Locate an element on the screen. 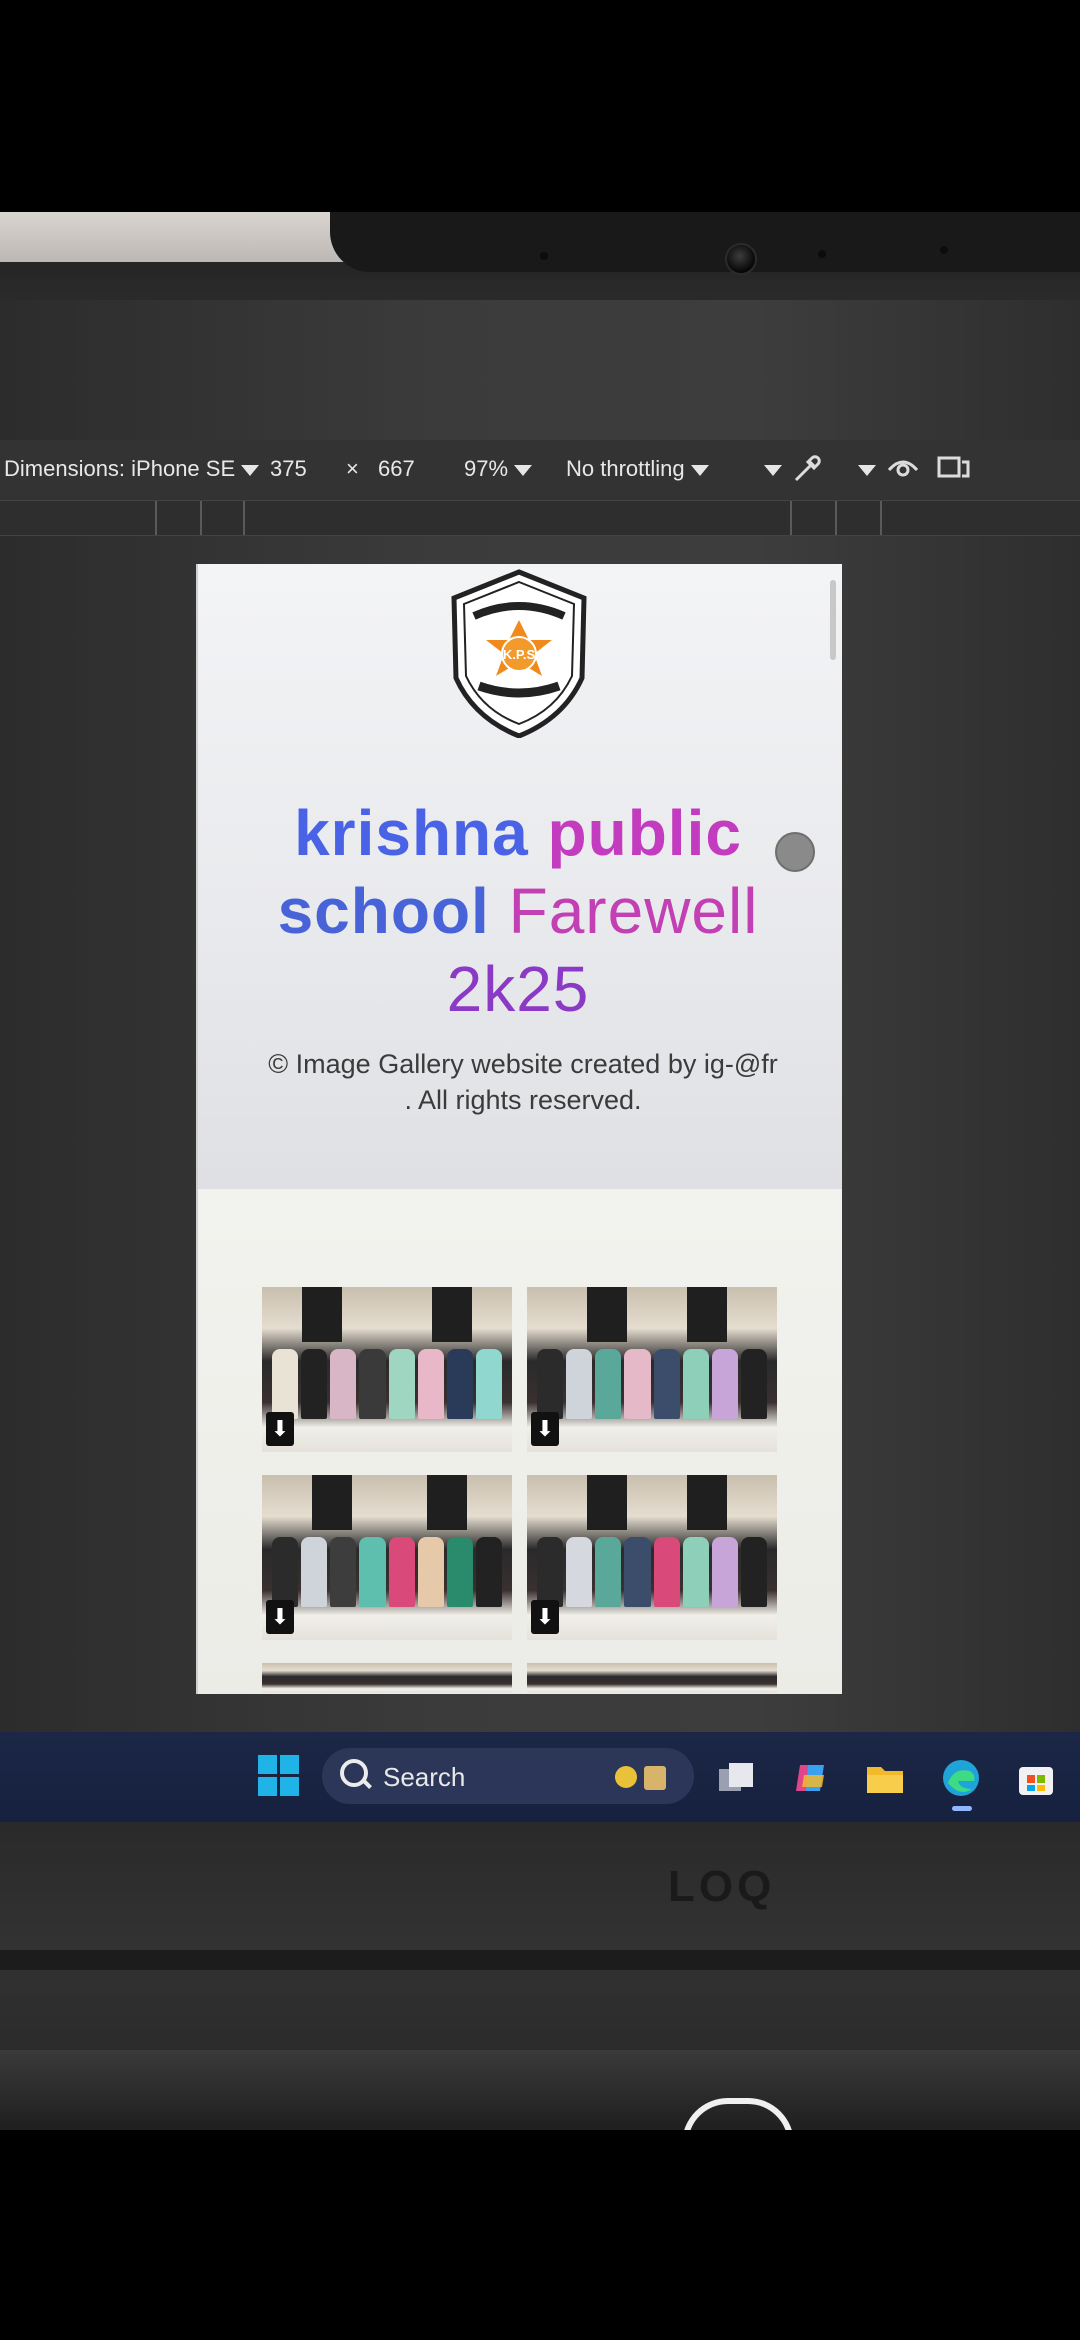 The image size is (1080, 2340). active-app-indicator is located at coordinates (962, 1808).